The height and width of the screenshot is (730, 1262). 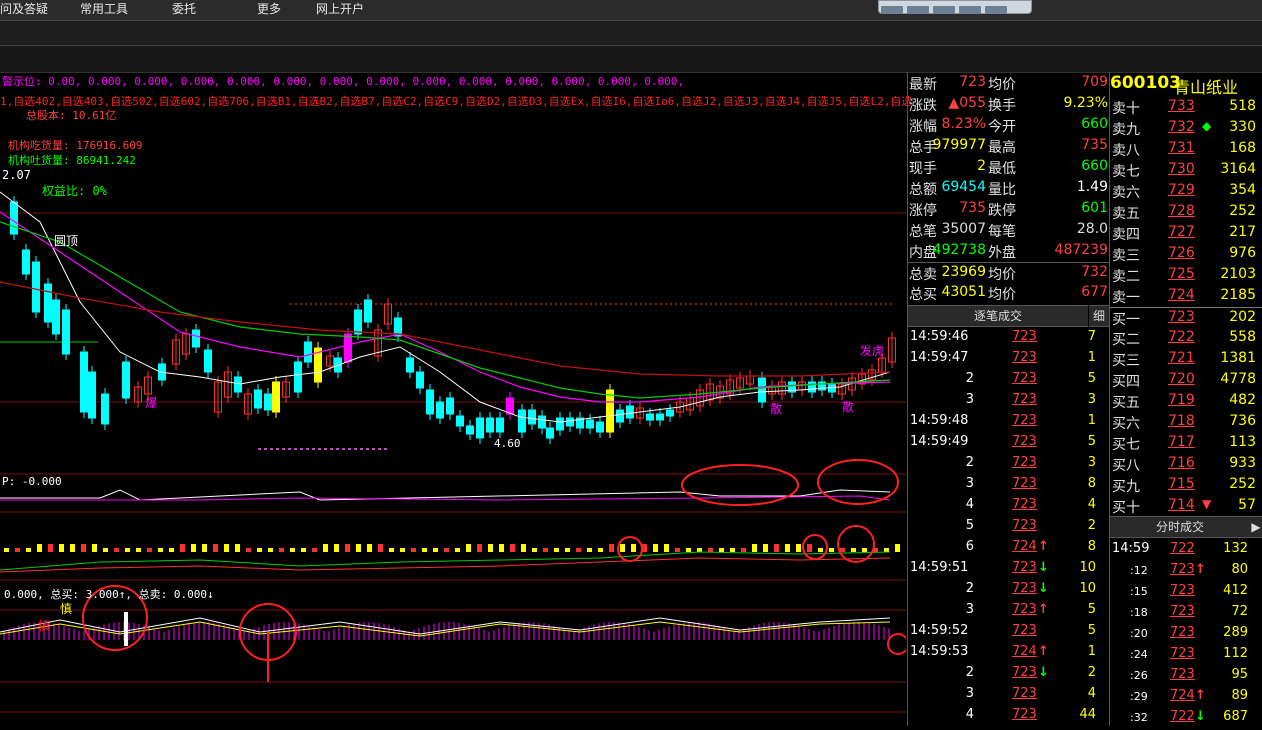 What do you see at coordinates (1091, 336) in the screenshot?
I see `tick-volume: 7` at bounding box center [1091, 336].